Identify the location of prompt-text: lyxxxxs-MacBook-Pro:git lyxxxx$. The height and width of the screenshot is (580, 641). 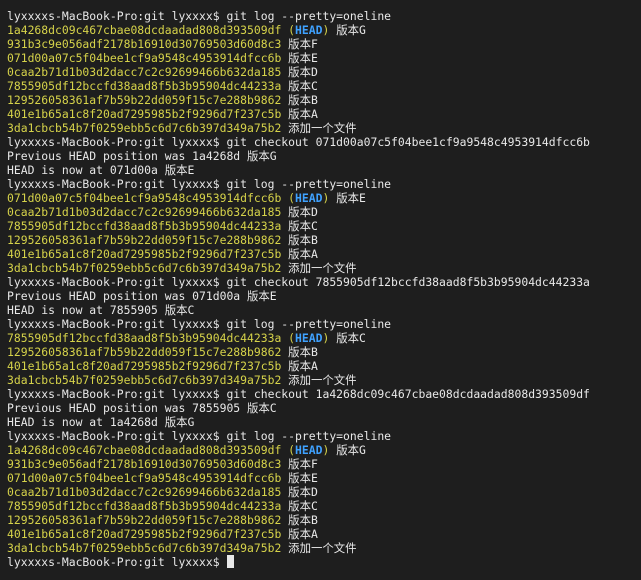
(117, 562).